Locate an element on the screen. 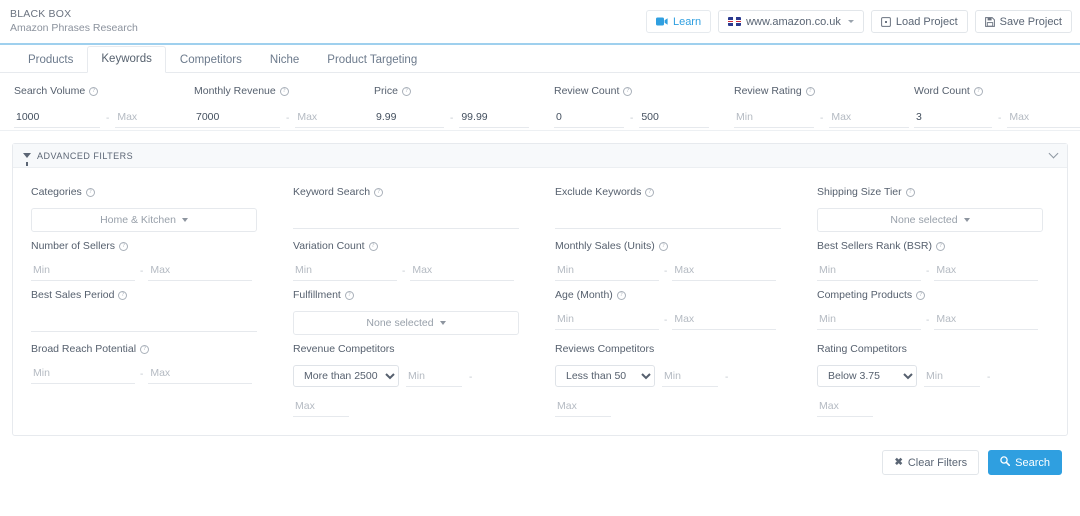 Image resolution: width=1080 pixels, height=516 pixels. select-revenue-competitors: More than 2500 is located at coordinates (346, 376).